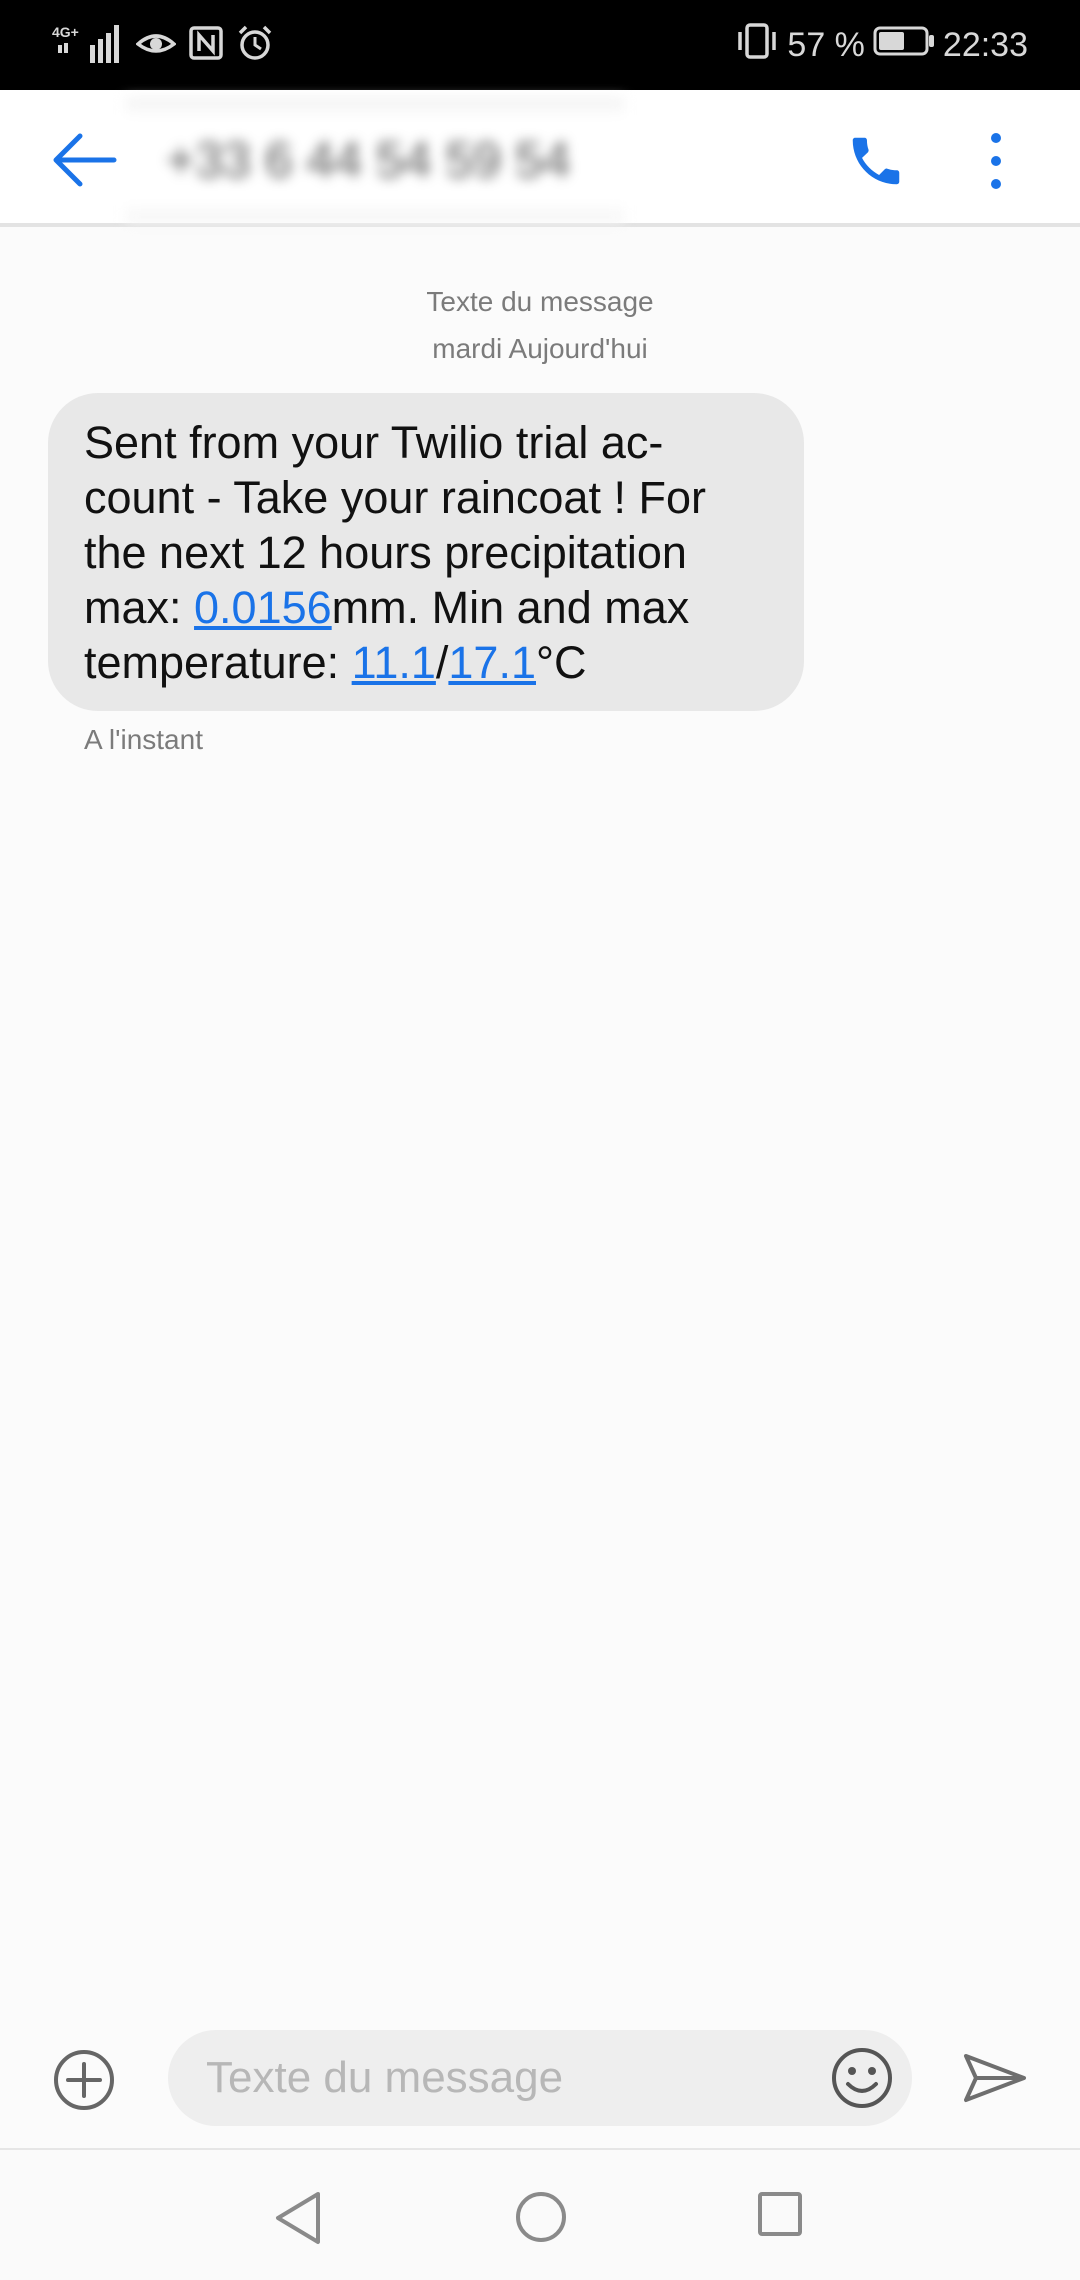 The height and width of the screenshot is (2280, 1080). What do you see at coordinates (156, 45) in the screenshot?
I see `eye-comfort-icon` at bounding box center [156, 45].